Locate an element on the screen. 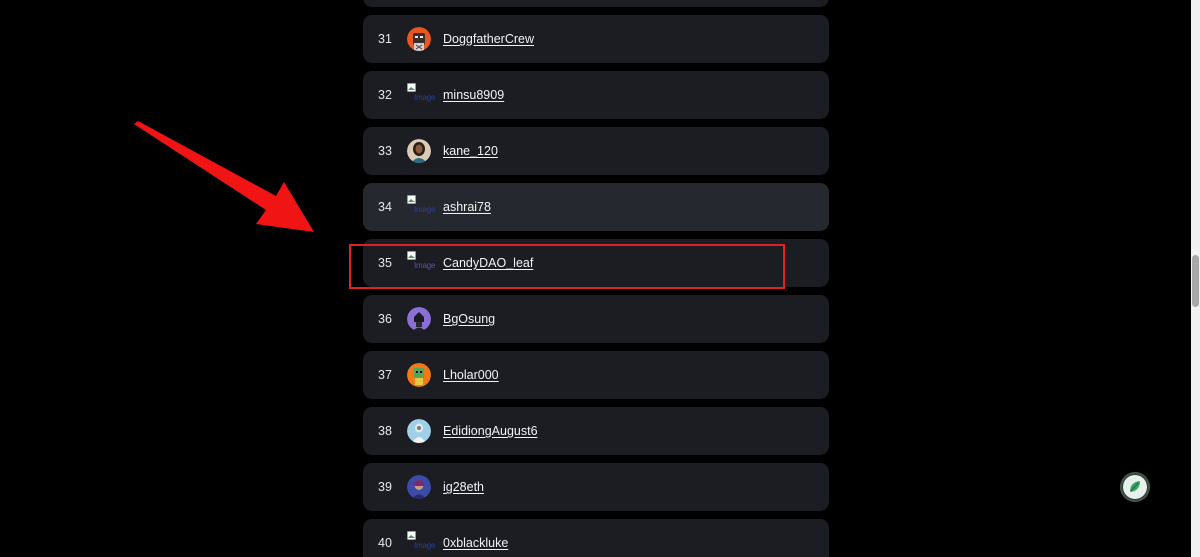  chat-leaf-icon is located at coordinates (1135, 487).